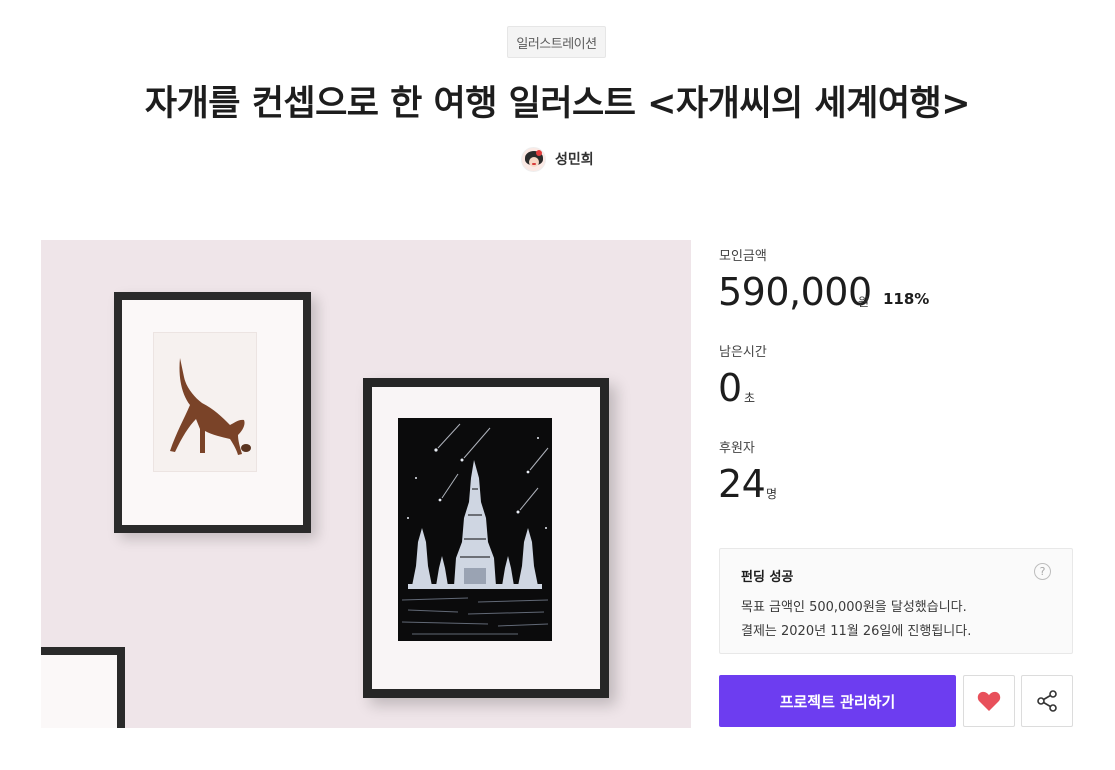 The height and width of the screenshot is (770, 1115). I want to click on like-button, so click(989, 701).